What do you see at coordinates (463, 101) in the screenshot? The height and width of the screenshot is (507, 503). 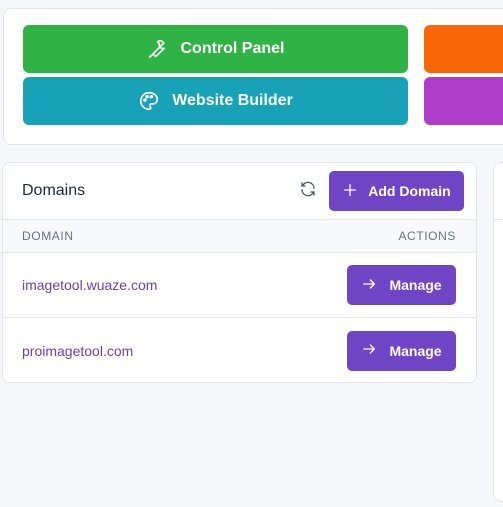 I see `purple-quick-action-button` at bounding box center [463, 101].